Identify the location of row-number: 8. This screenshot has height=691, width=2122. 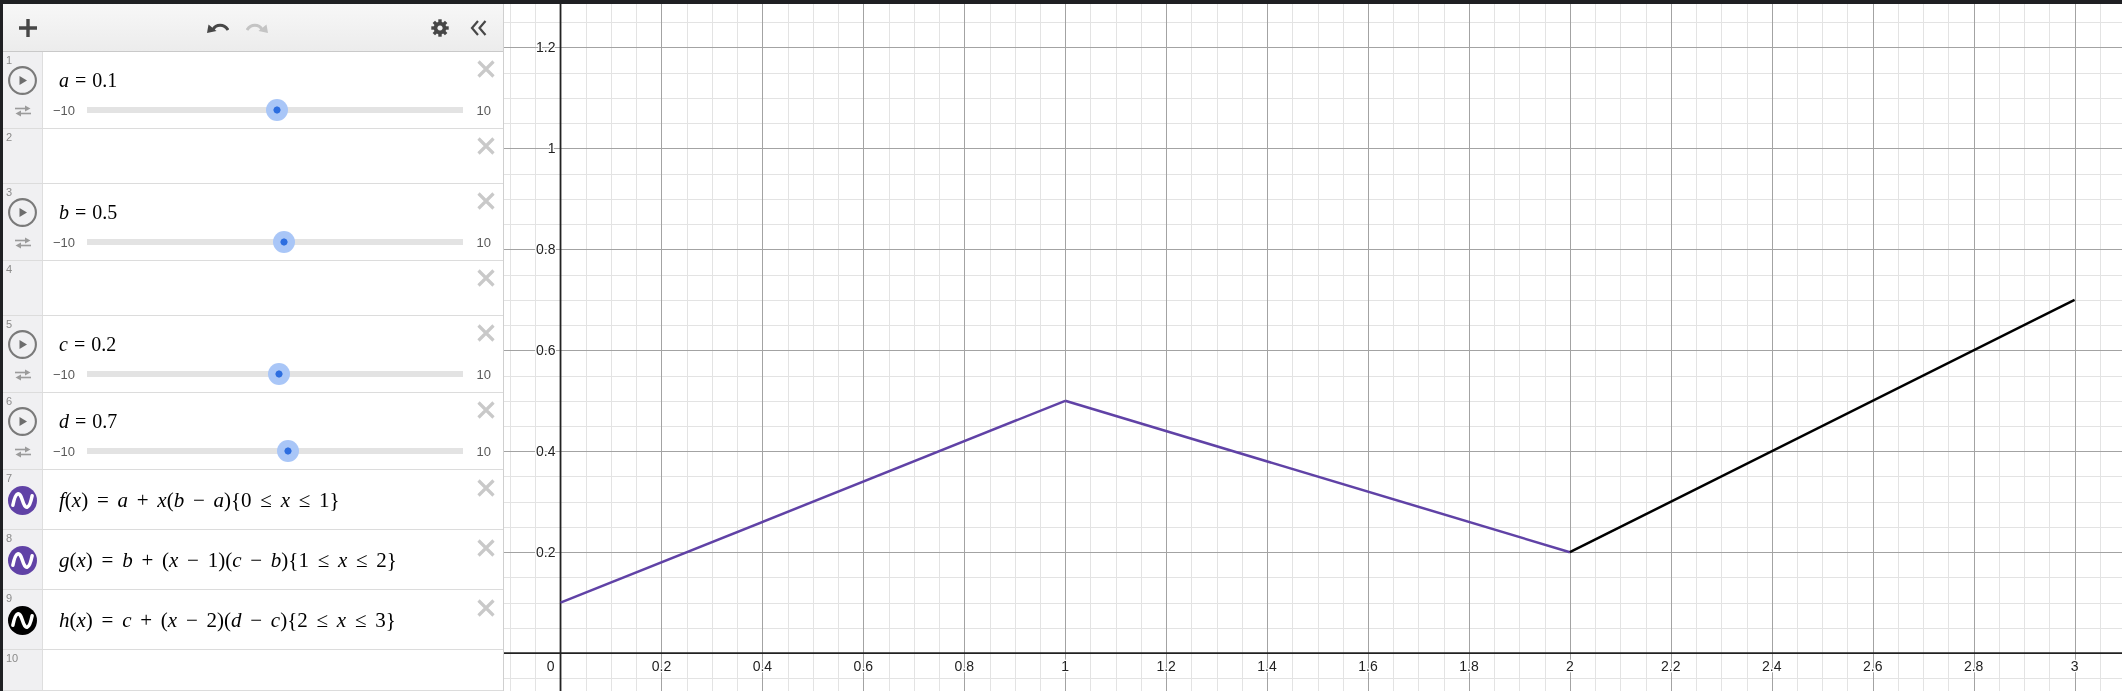
(9, 537).